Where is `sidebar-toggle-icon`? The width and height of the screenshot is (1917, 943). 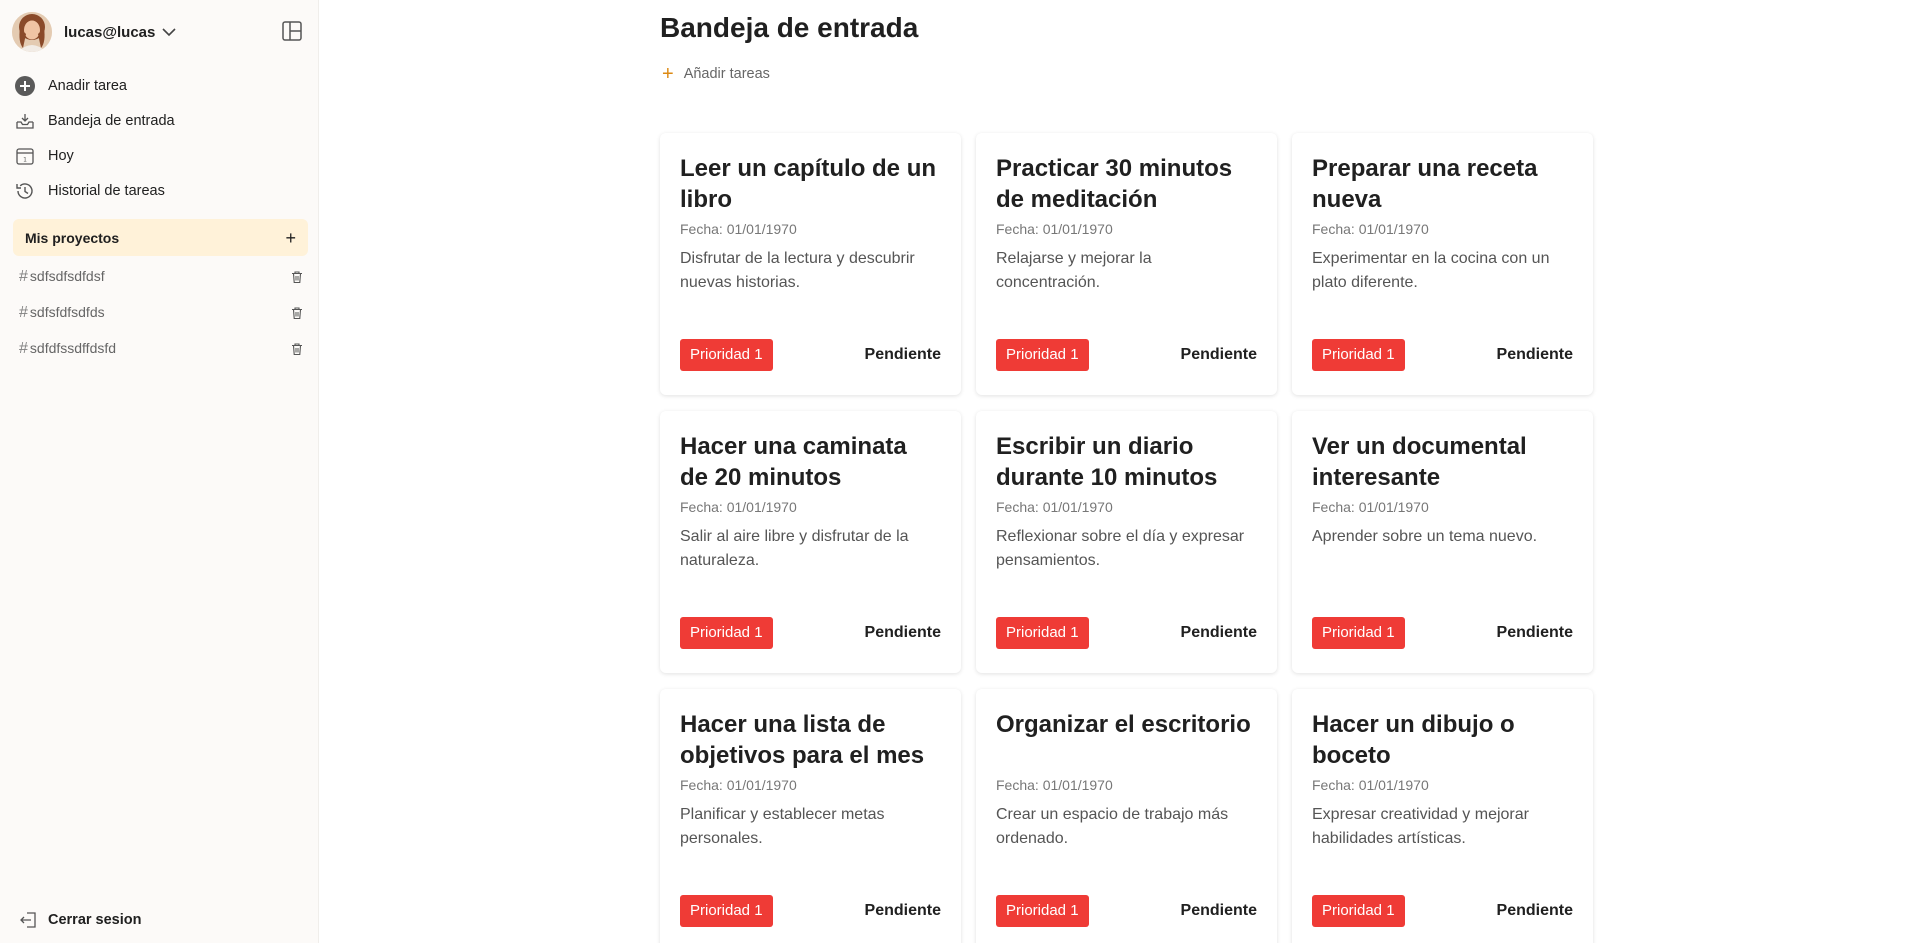
sidebar-toggle-icon is located at coordinates (292, 31).